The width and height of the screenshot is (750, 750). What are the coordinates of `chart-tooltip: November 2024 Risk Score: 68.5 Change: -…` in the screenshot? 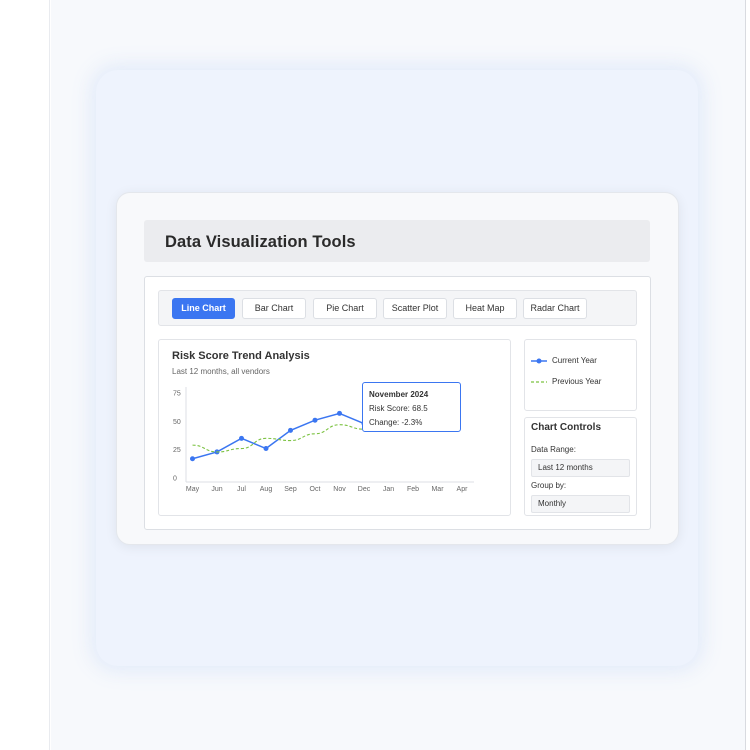 It's located at (411, 407).